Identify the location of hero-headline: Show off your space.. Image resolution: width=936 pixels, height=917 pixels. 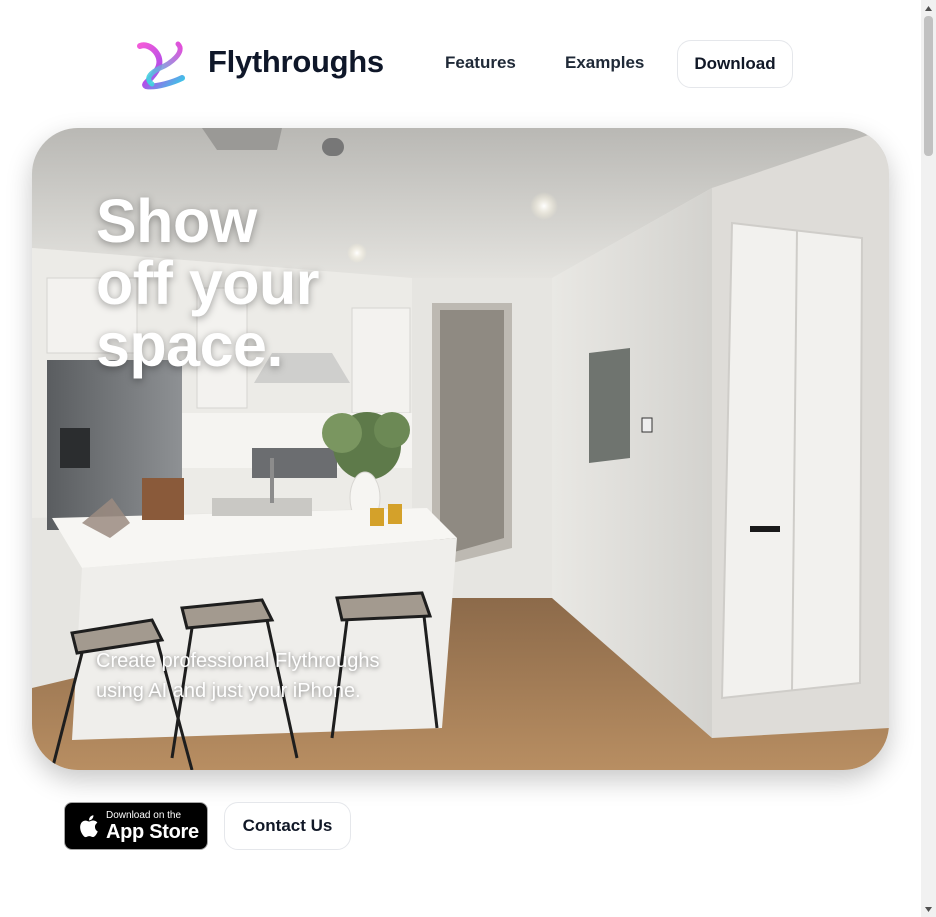
(256, 283).